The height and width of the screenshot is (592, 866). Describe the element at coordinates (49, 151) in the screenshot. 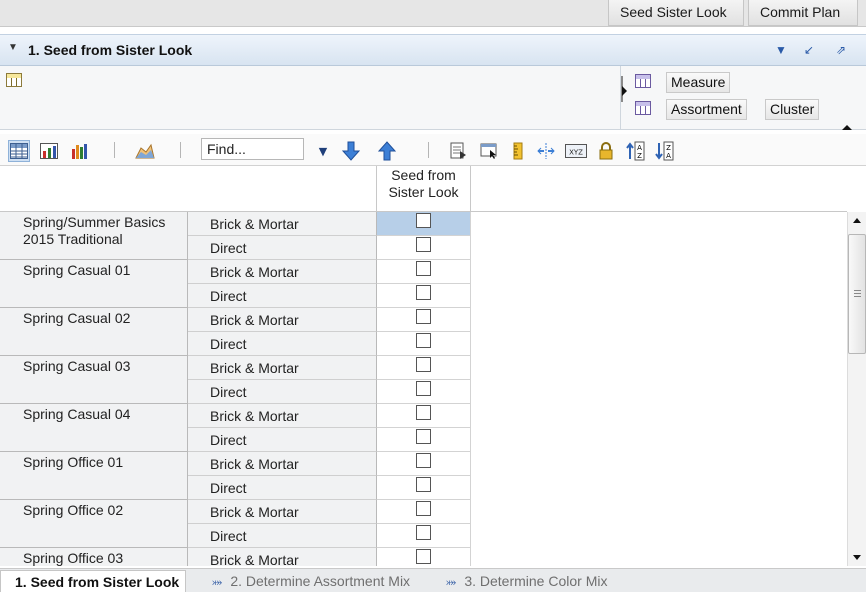

I see `chart-table-view-icon` at that location.